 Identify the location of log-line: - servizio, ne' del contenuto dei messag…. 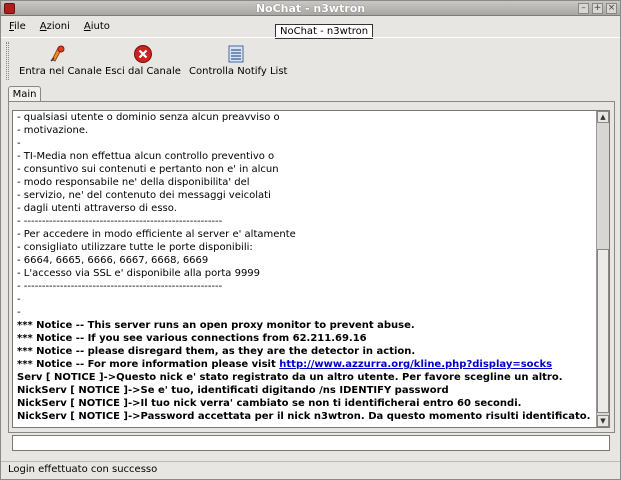
(144, 195).